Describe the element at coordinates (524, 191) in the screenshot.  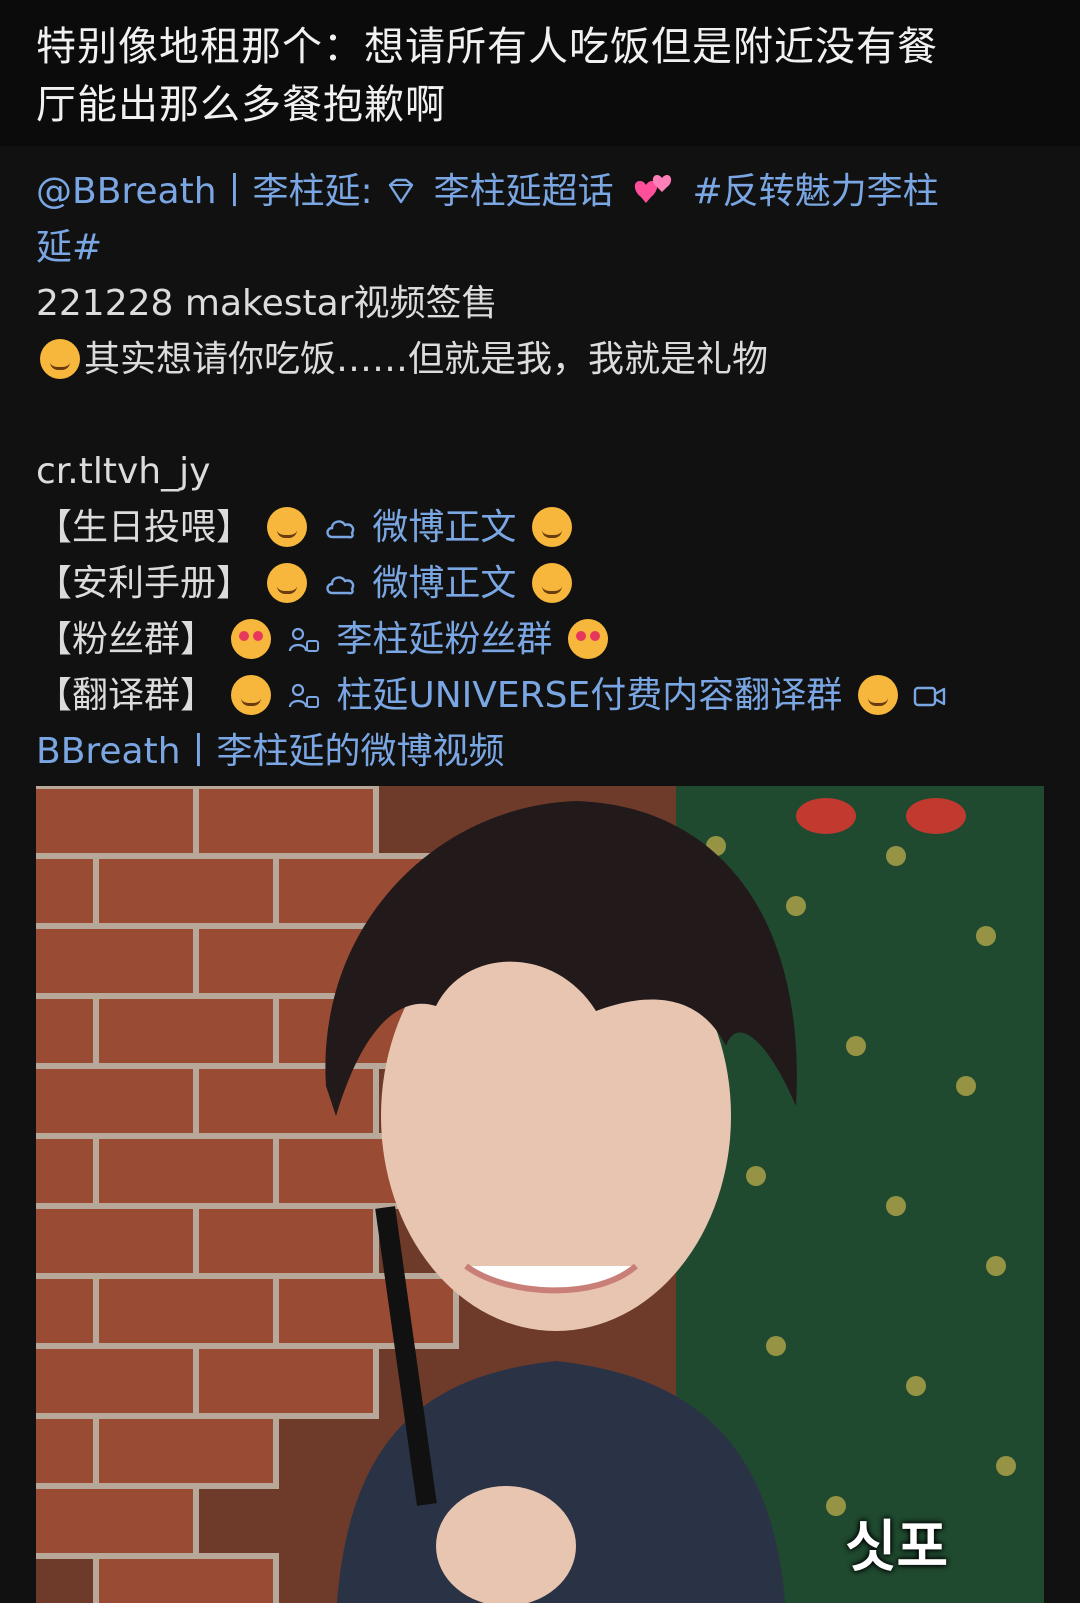
I see `supertopic-link: 李柱延超话` at that location.